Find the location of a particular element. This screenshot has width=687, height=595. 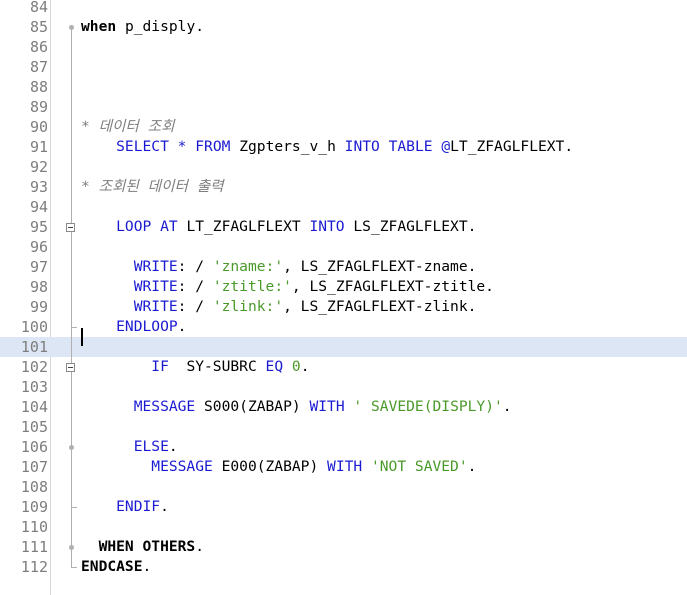

keyword-token: ENDLOOP is located at coordinates (129, 326).